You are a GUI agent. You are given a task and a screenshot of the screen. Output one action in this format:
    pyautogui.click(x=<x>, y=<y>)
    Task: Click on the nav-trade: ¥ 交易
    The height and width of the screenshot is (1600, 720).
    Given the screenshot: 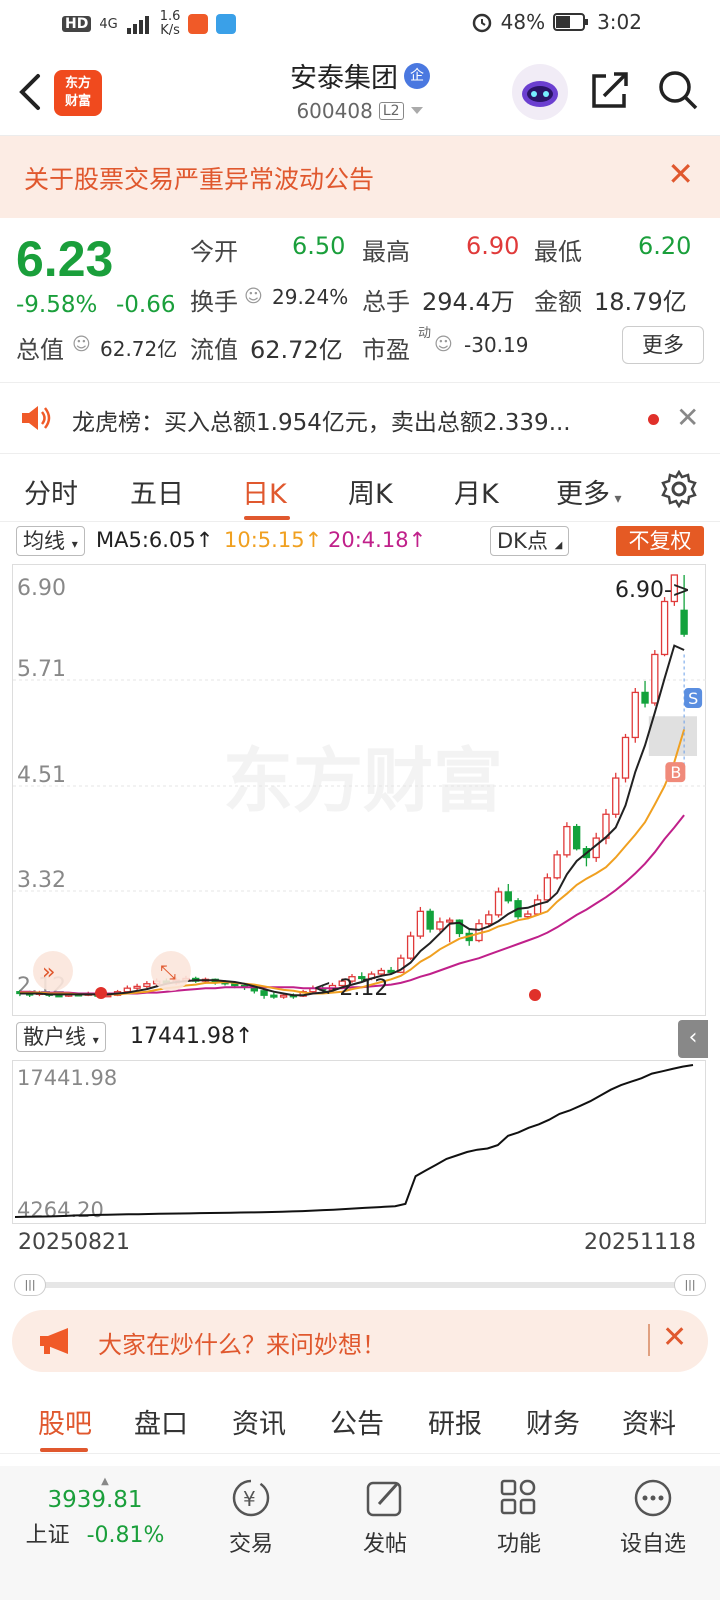 What is the action you would take?
    pyautogui.click(x=251, y=1517)
    